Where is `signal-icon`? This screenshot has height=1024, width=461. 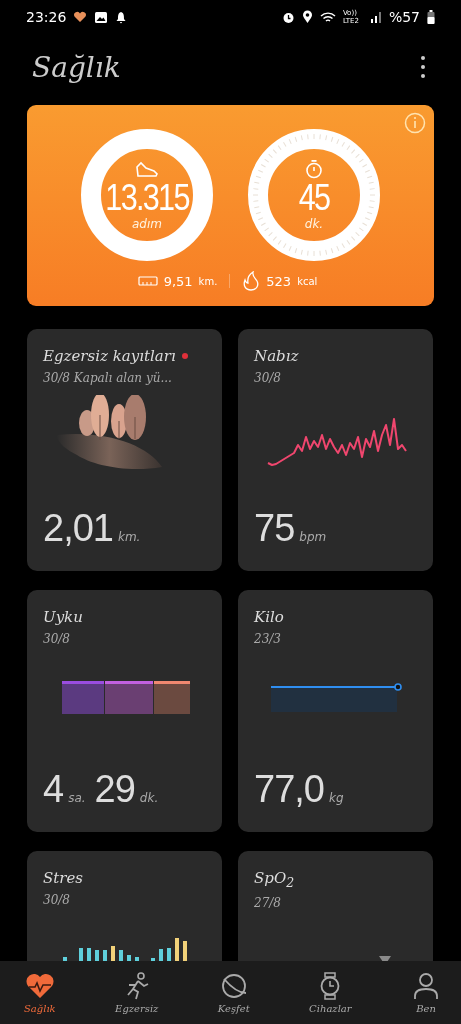
signal-icon is located at coordinates (375, 17).